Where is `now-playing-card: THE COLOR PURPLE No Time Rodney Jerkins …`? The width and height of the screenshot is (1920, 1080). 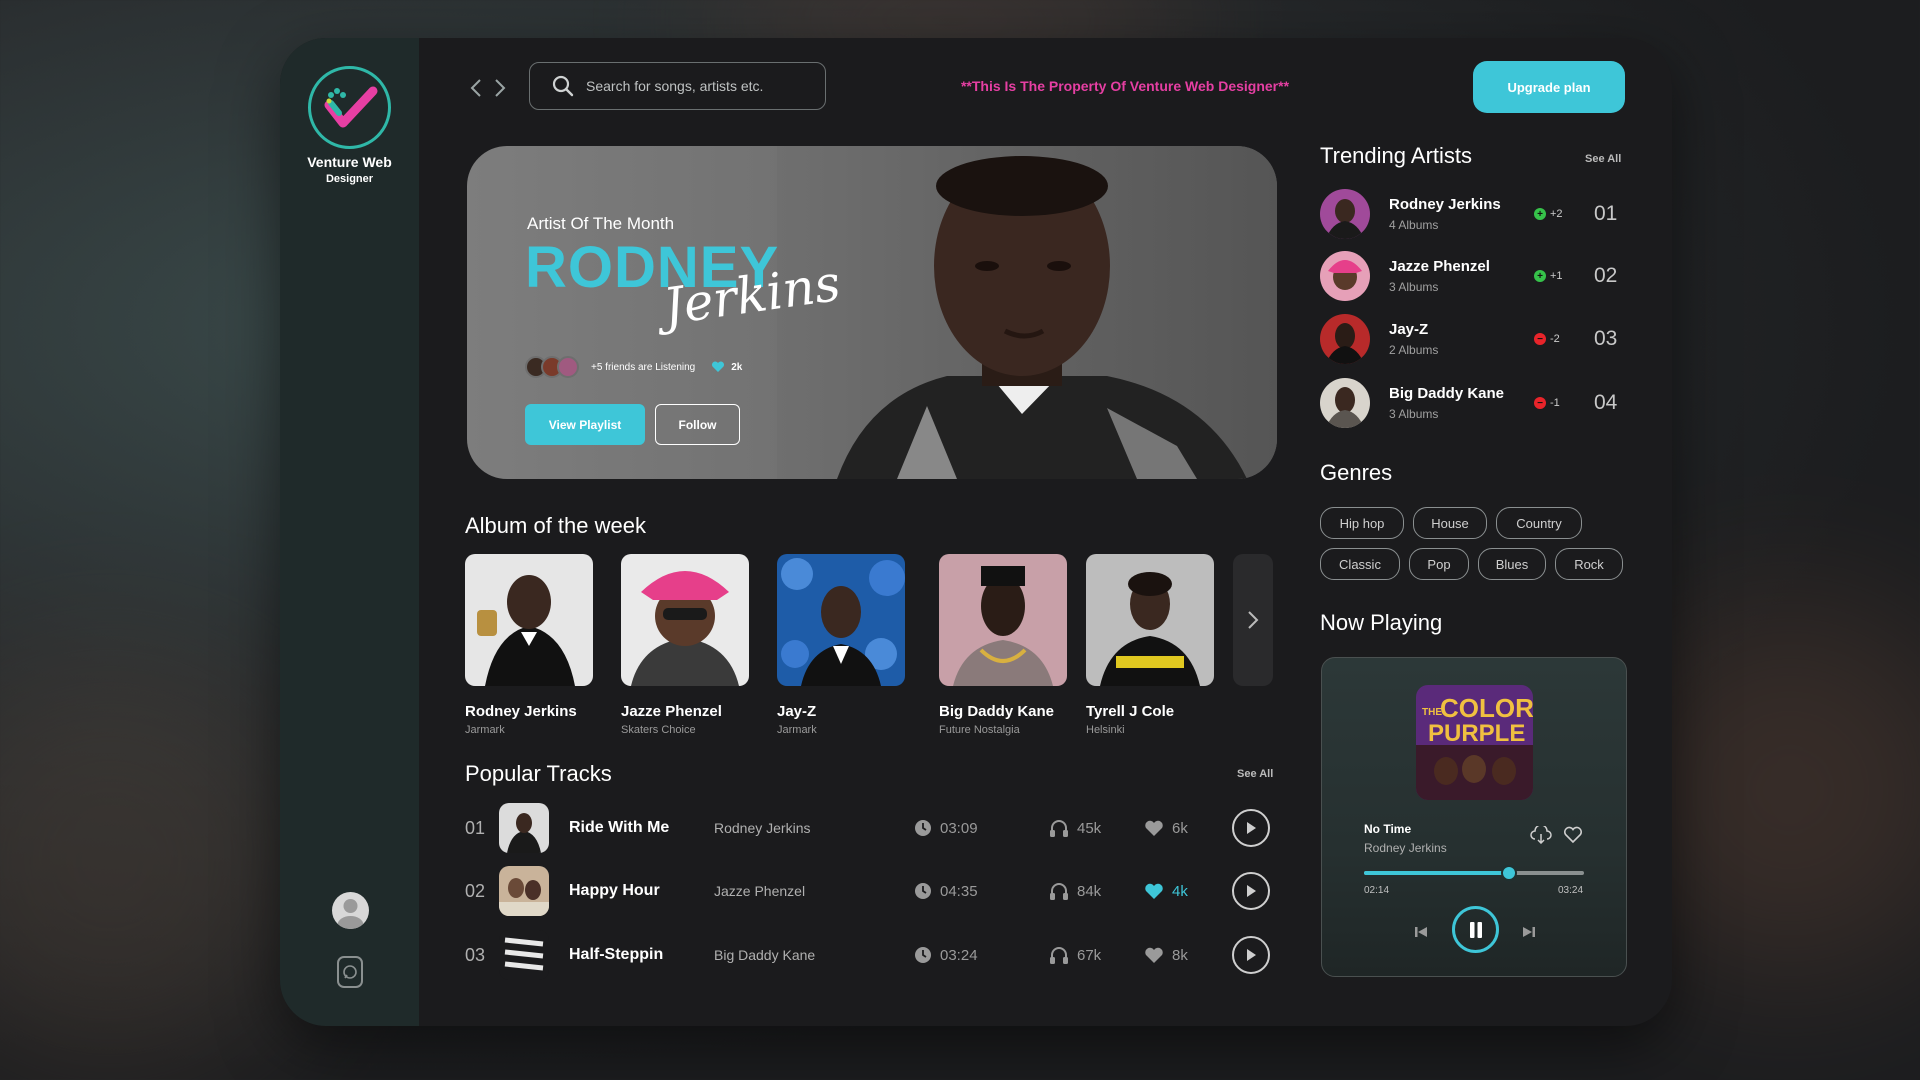
now-playing-card: THE COLOR PURPLE No Time Rodney Jerkins … is located at coordinates (1474, 817).